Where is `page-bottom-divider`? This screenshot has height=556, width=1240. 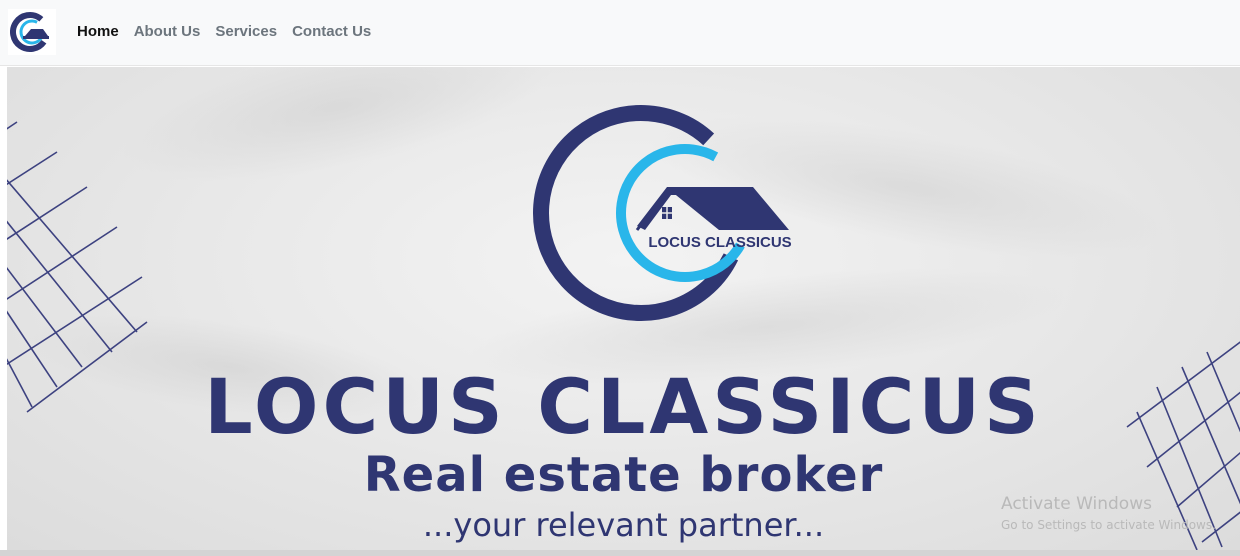 page-bottom-divider is located at coordinates (620, 553).